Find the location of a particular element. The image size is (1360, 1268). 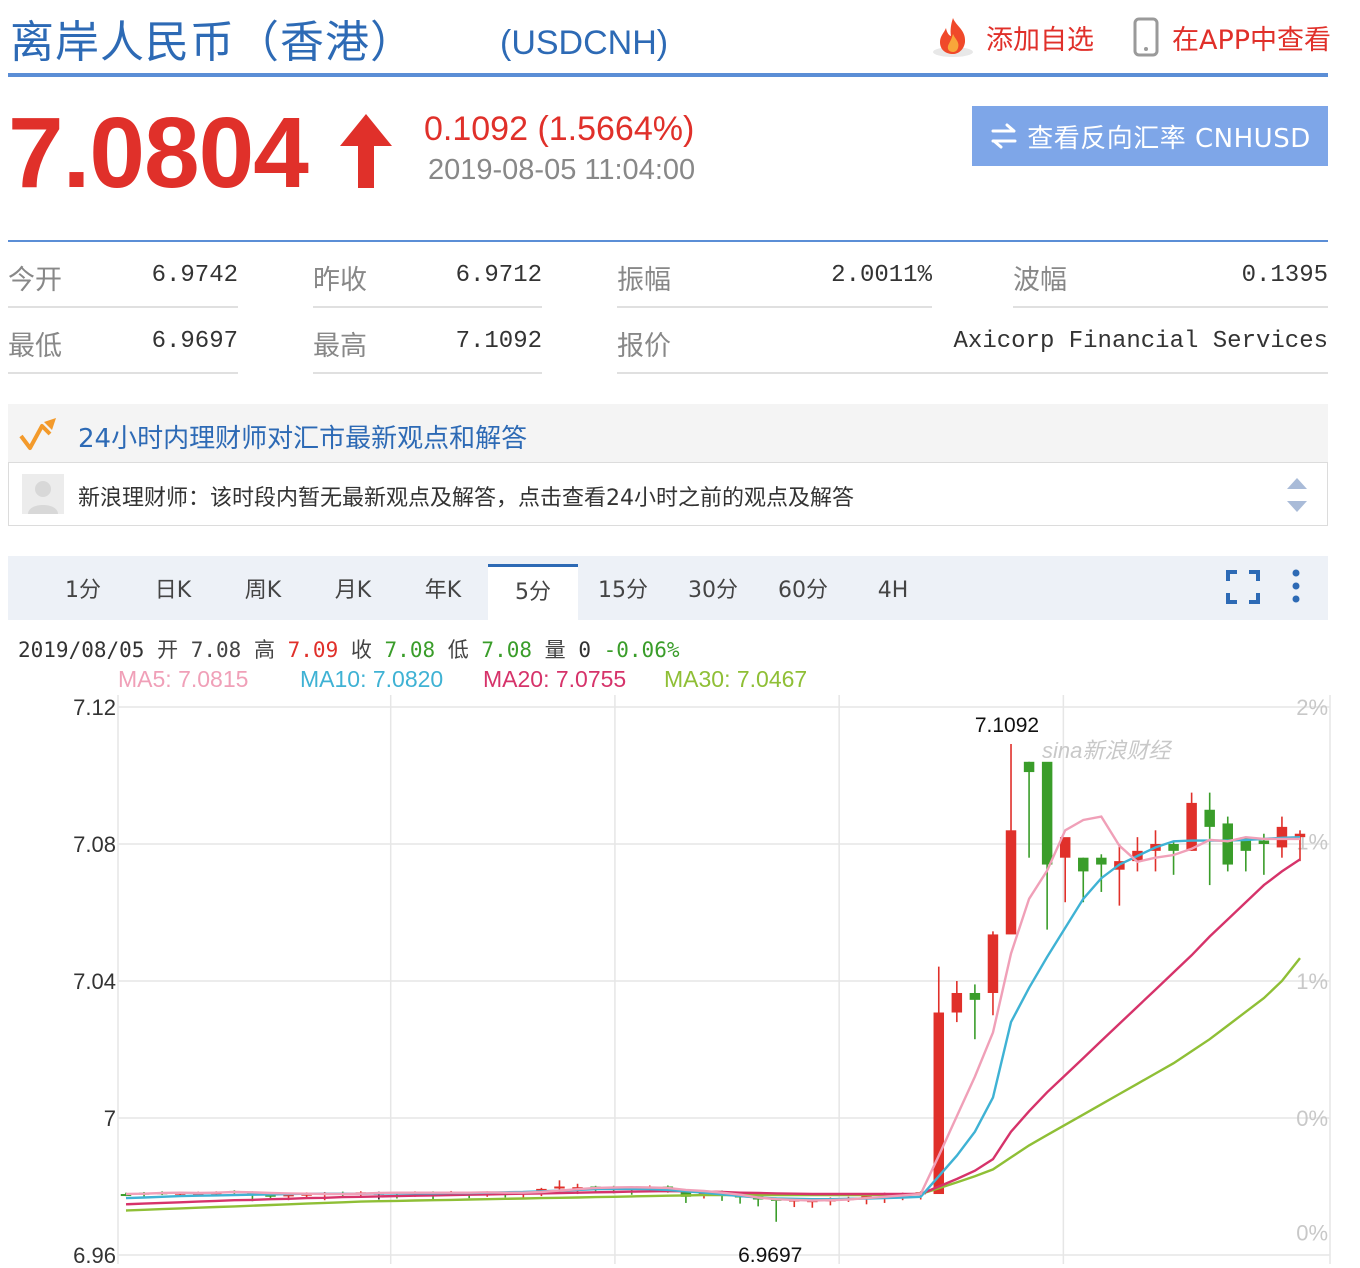

y-tick-label: 7 is located at coordinates (110, 1118).